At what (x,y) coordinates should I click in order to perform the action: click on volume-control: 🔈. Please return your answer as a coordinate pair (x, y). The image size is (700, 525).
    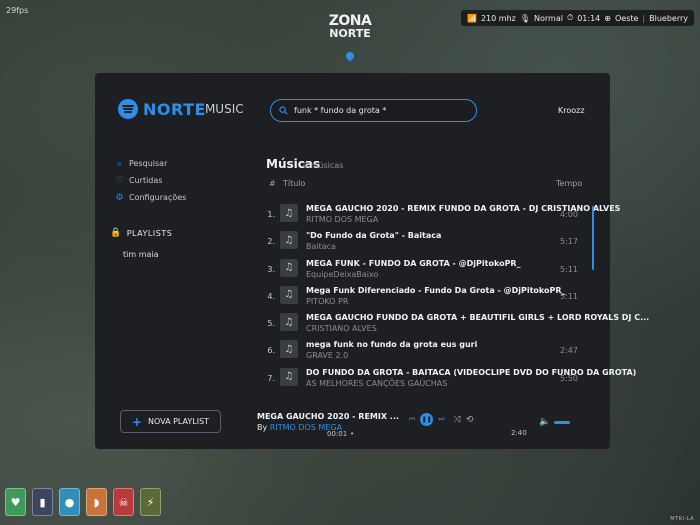
    Looking at the image, I should click on (555, 422).